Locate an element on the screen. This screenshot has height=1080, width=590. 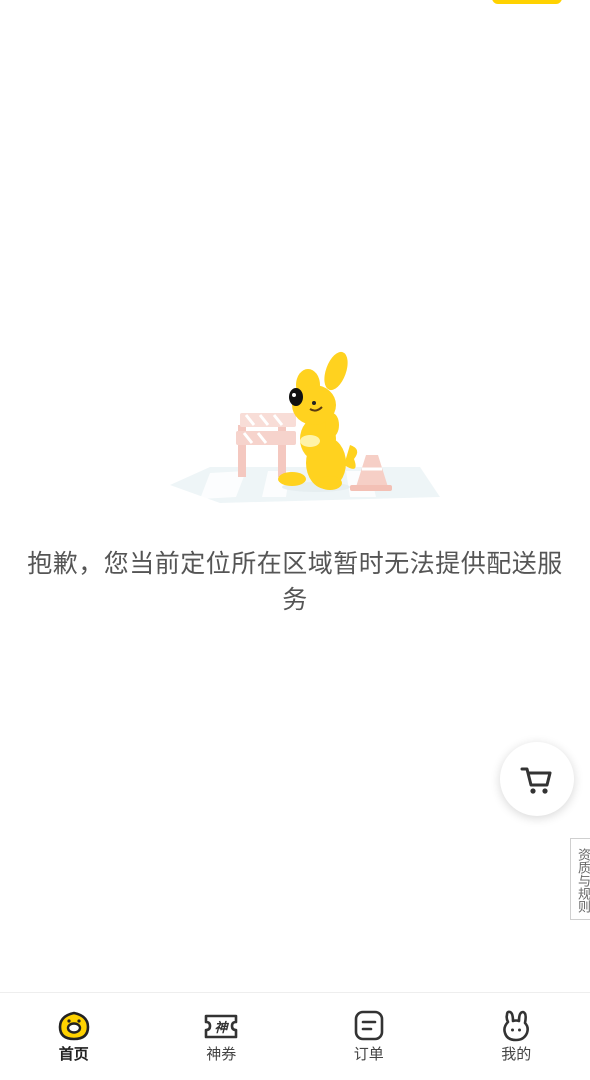
cart-button is located at coordinates (537, 779).